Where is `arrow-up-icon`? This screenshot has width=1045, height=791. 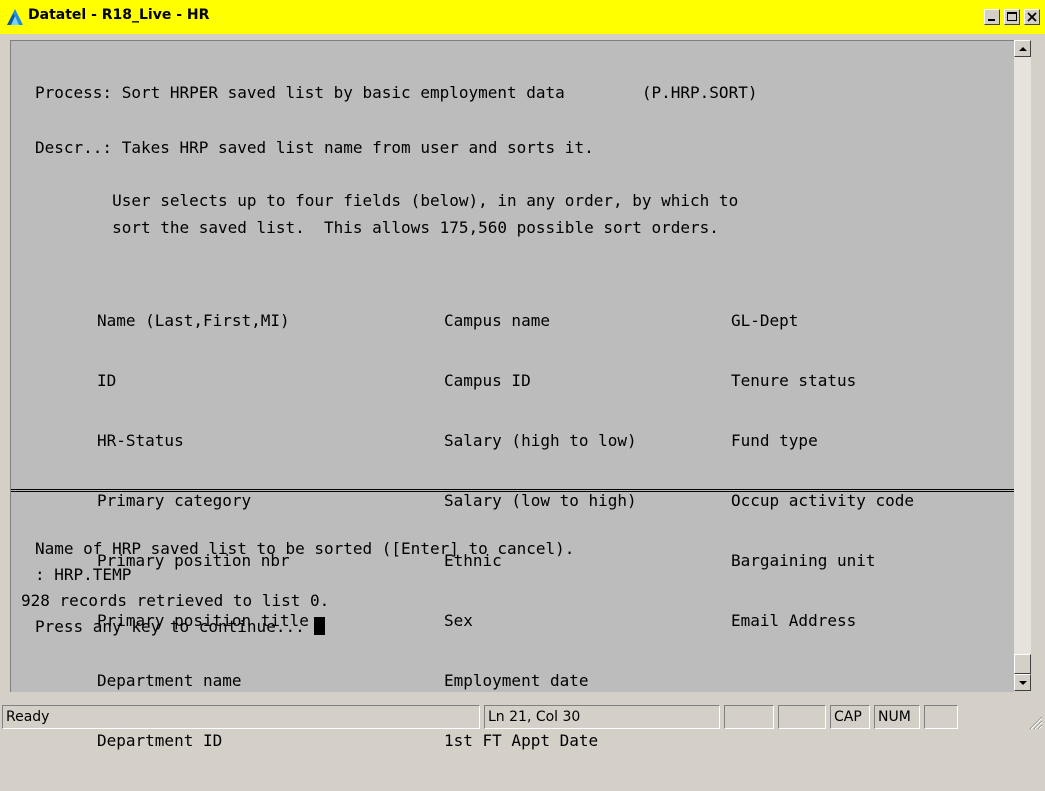
arrow-up-icon is located at coordinates (1023, 49).